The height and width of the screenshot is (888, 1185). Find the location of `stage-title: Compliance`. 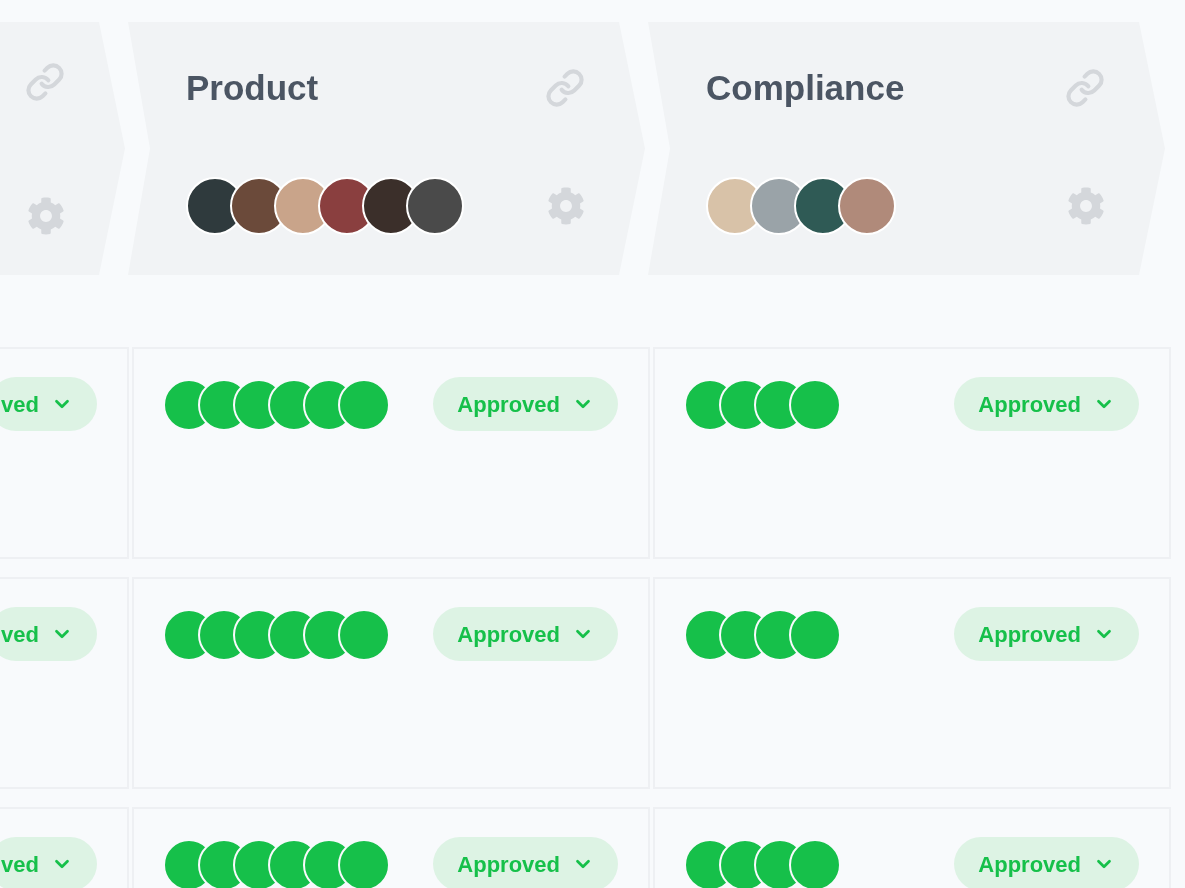

stage-title: Compliance is located at coordinates (805, 88).